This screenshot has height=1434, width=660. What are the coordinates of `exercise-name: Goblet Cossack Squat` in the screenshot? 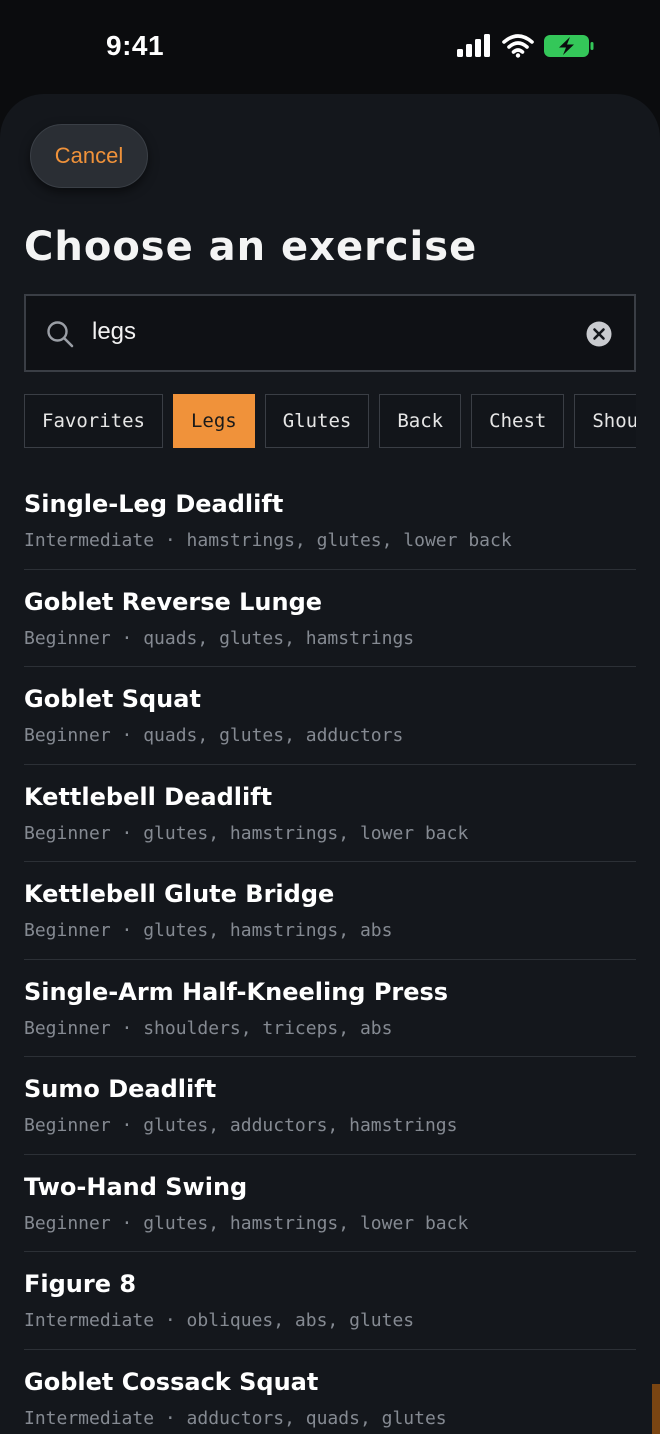 It's located at (171, 1381).